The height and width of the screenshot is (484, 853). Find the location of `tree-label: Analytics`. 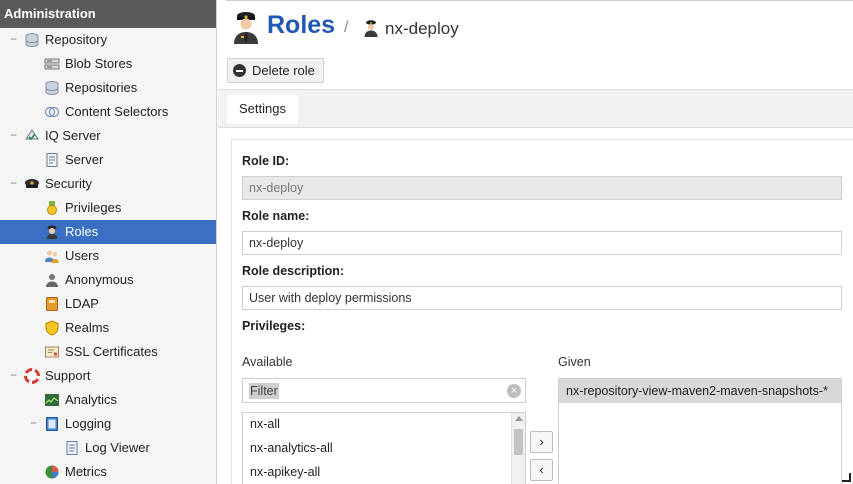

tree-label: Analytics is located at coordinates (91, 399).